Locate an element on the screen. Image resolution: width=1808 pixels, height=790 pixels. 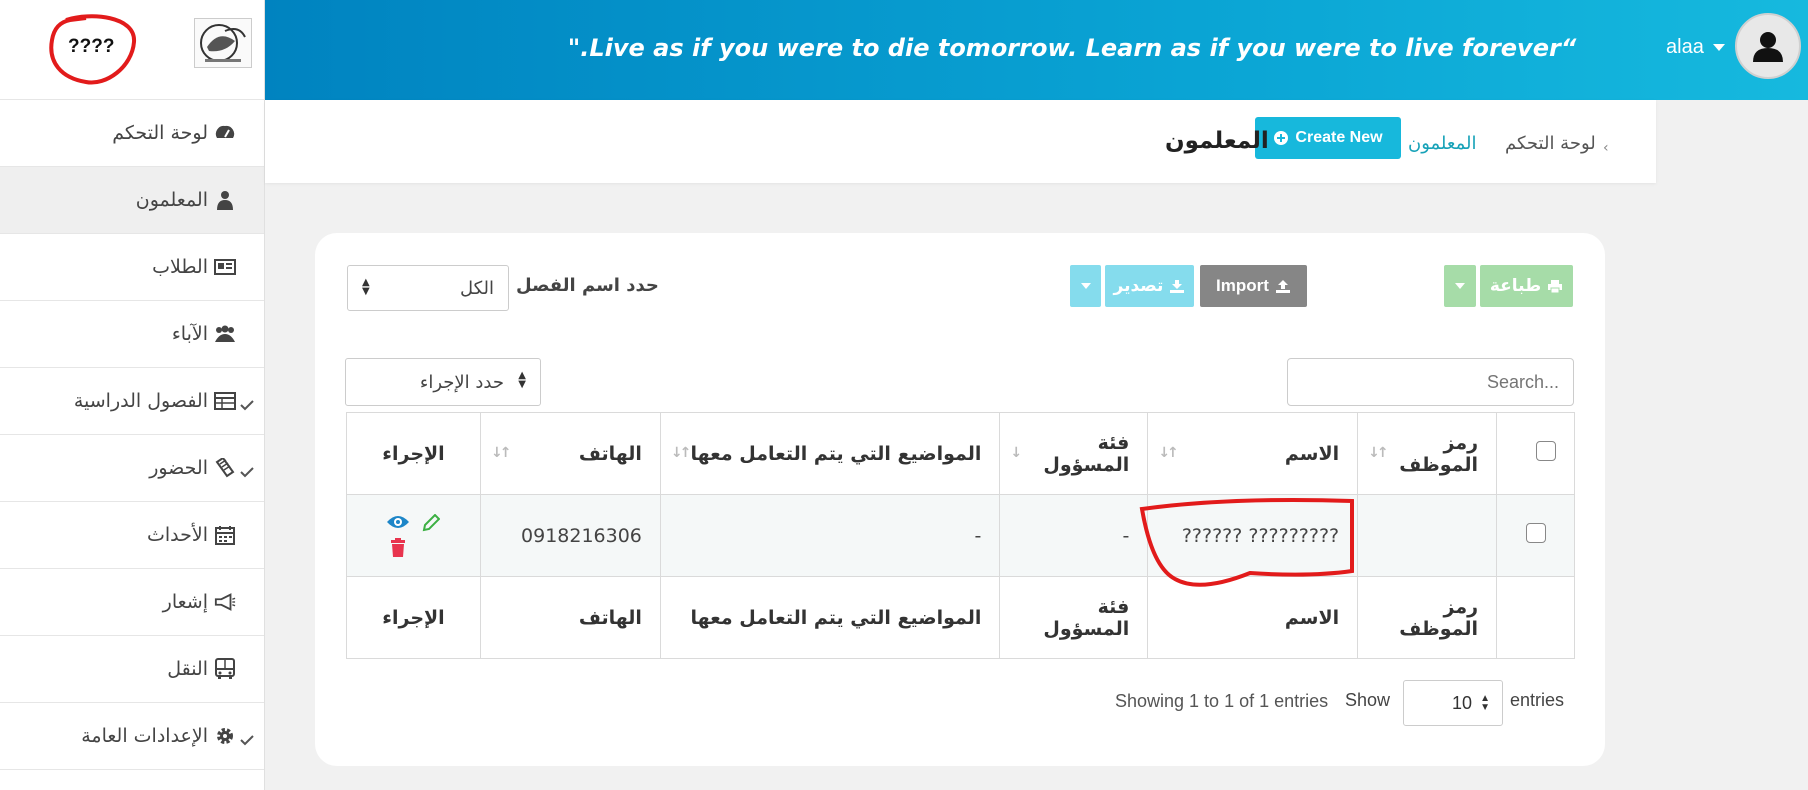
sort-icon: ↓ is located at coordinates (1016, 453).